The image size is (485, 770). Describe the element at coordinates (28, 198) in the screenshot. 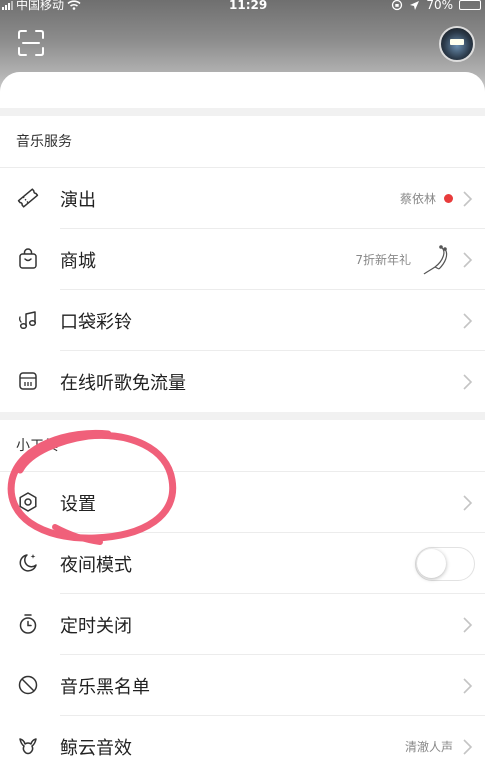

I see `ticket-icon` at that location.